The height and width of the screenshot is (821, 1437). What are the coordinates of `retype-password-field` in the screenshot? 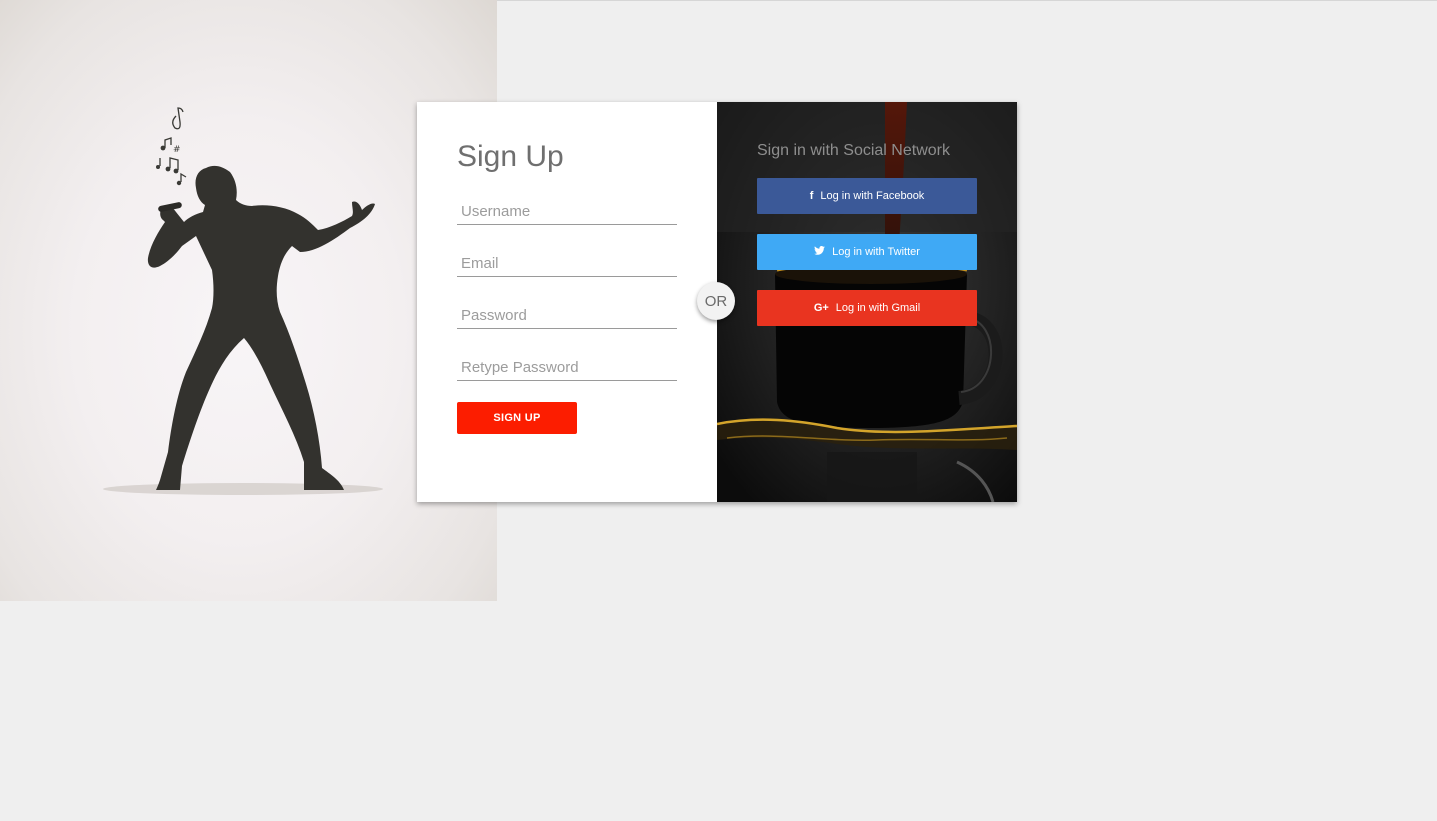 It's located at (567, 368).